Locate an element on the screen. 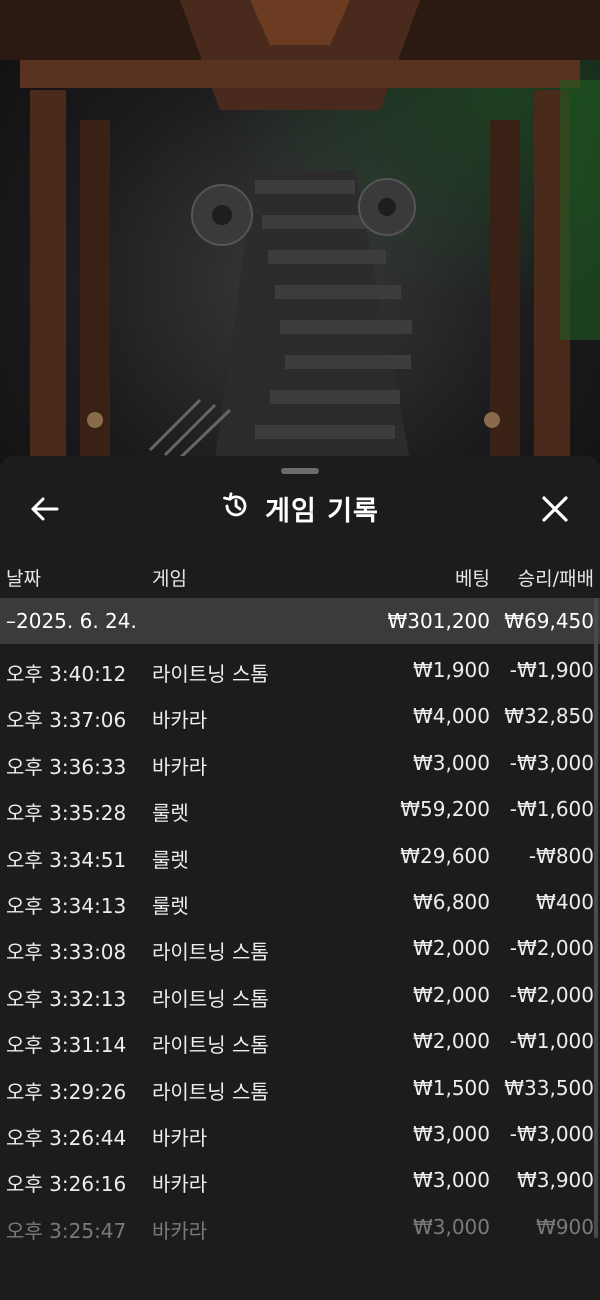 The width and height of the screenshot is (600, 1300). table-row: 오후 3:33:08 라이트닝 스톰 ₩2,000 -₩2,000 is located at coordinates (300, 949).